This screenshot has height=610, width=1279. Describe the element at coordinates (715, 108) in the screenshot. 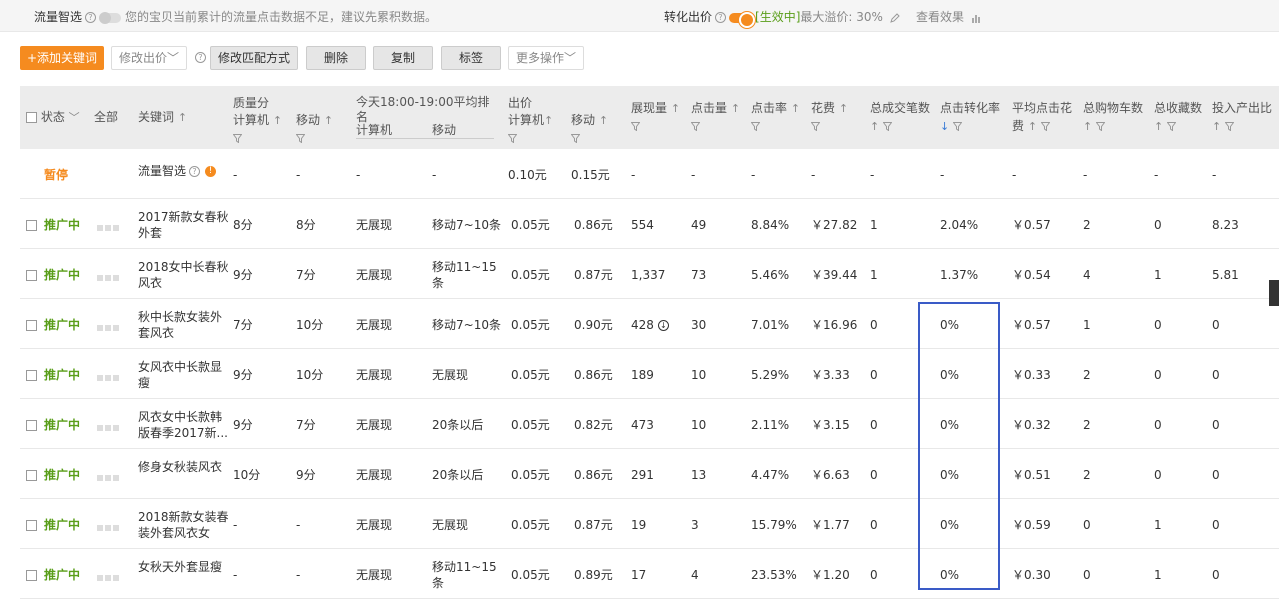

I see `clicks-header: 点击量 ↑` at that location.